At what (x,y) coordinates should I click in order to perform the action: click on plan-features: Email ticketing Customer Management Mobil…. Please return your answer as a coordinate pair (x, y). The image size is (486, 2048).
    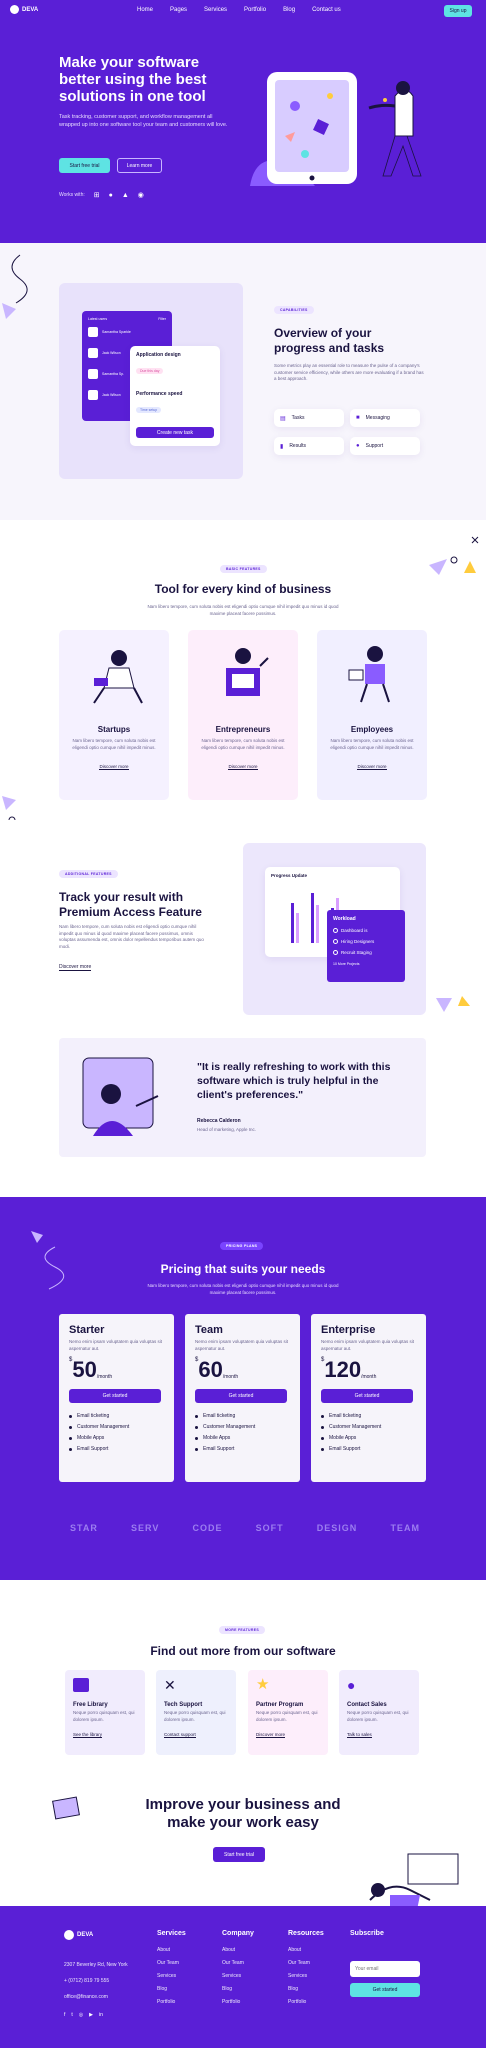
    Looking at the image, I should click on (116, 1432).